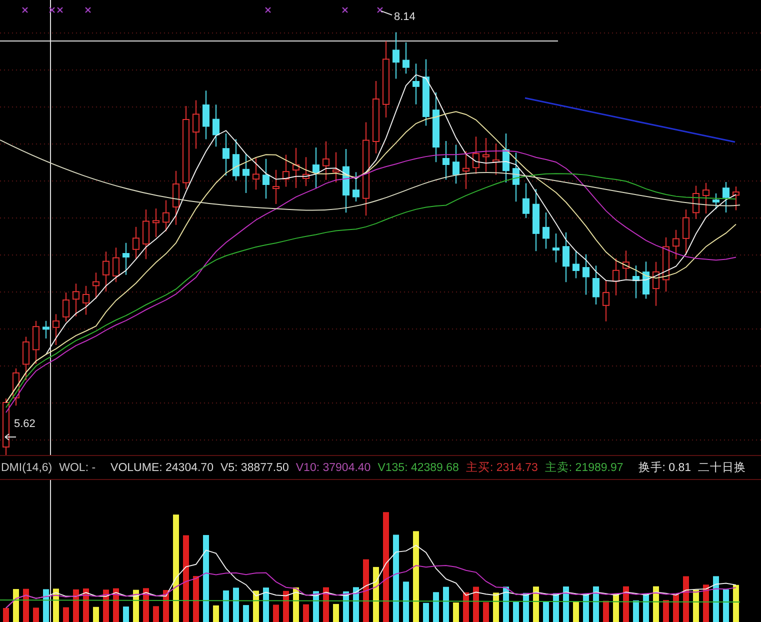 The height and width of the screenshot is (622, 761). What do you see at coordinates (254, 468) in the screenshot?
I see `indicator-value: V5: 38877.50` at bounding box center [254, 468].